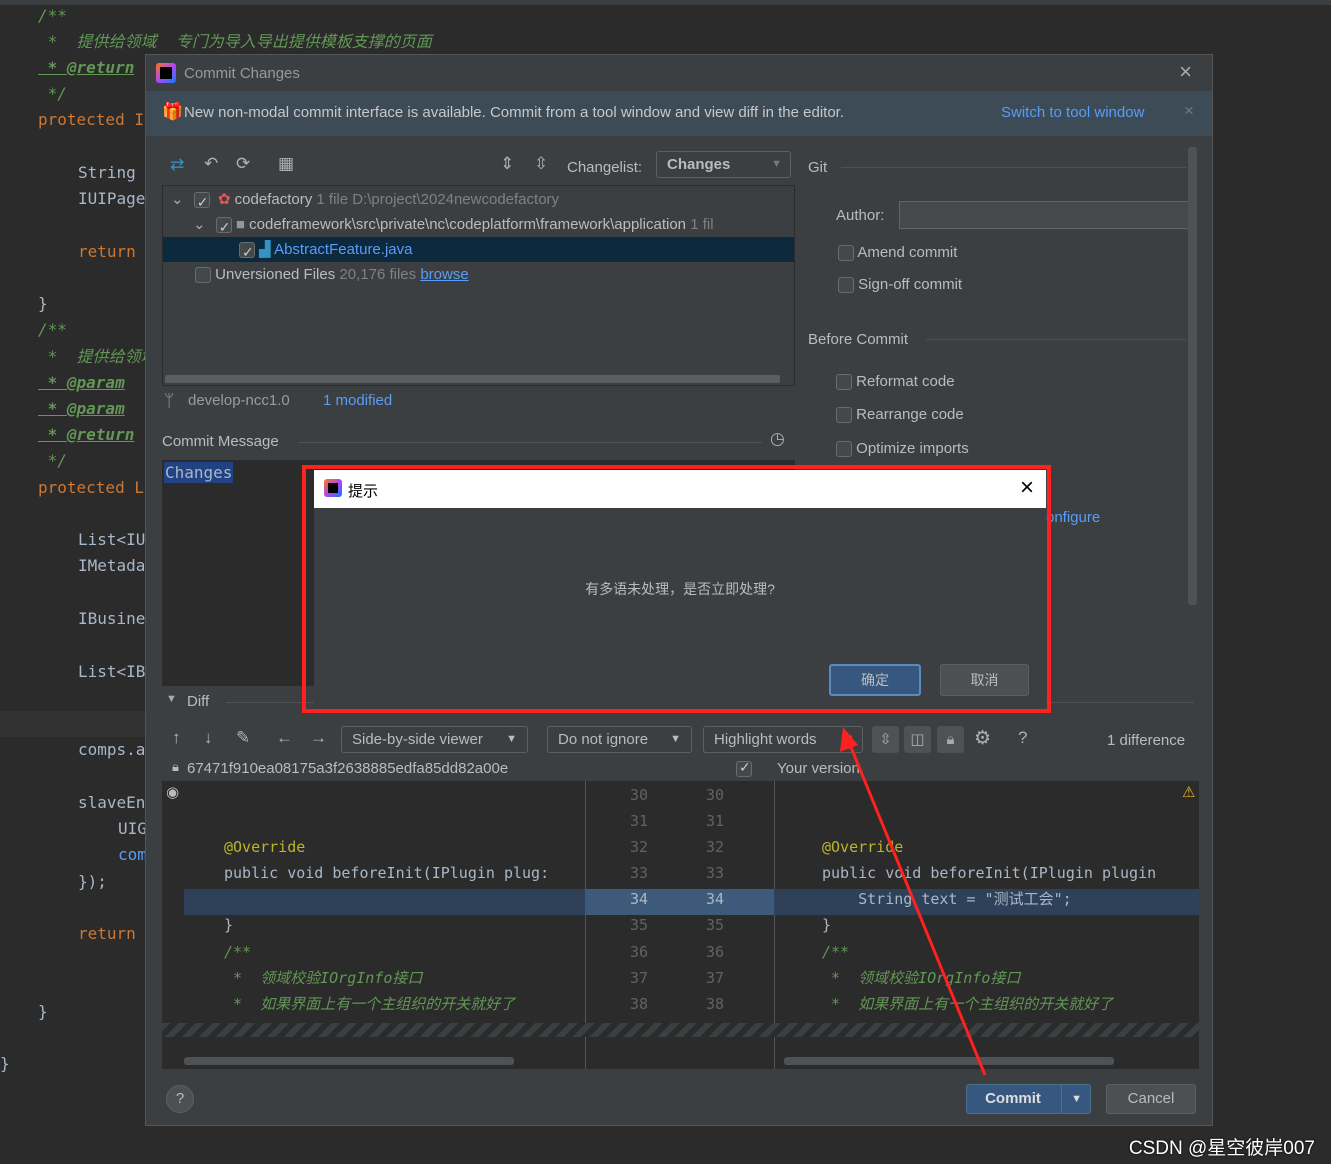 The height and width of the screenshot is (1164, 1331). Describe the element at coordinates (913, 901) in the screenshot. I see `annotation-arrow` at that location.